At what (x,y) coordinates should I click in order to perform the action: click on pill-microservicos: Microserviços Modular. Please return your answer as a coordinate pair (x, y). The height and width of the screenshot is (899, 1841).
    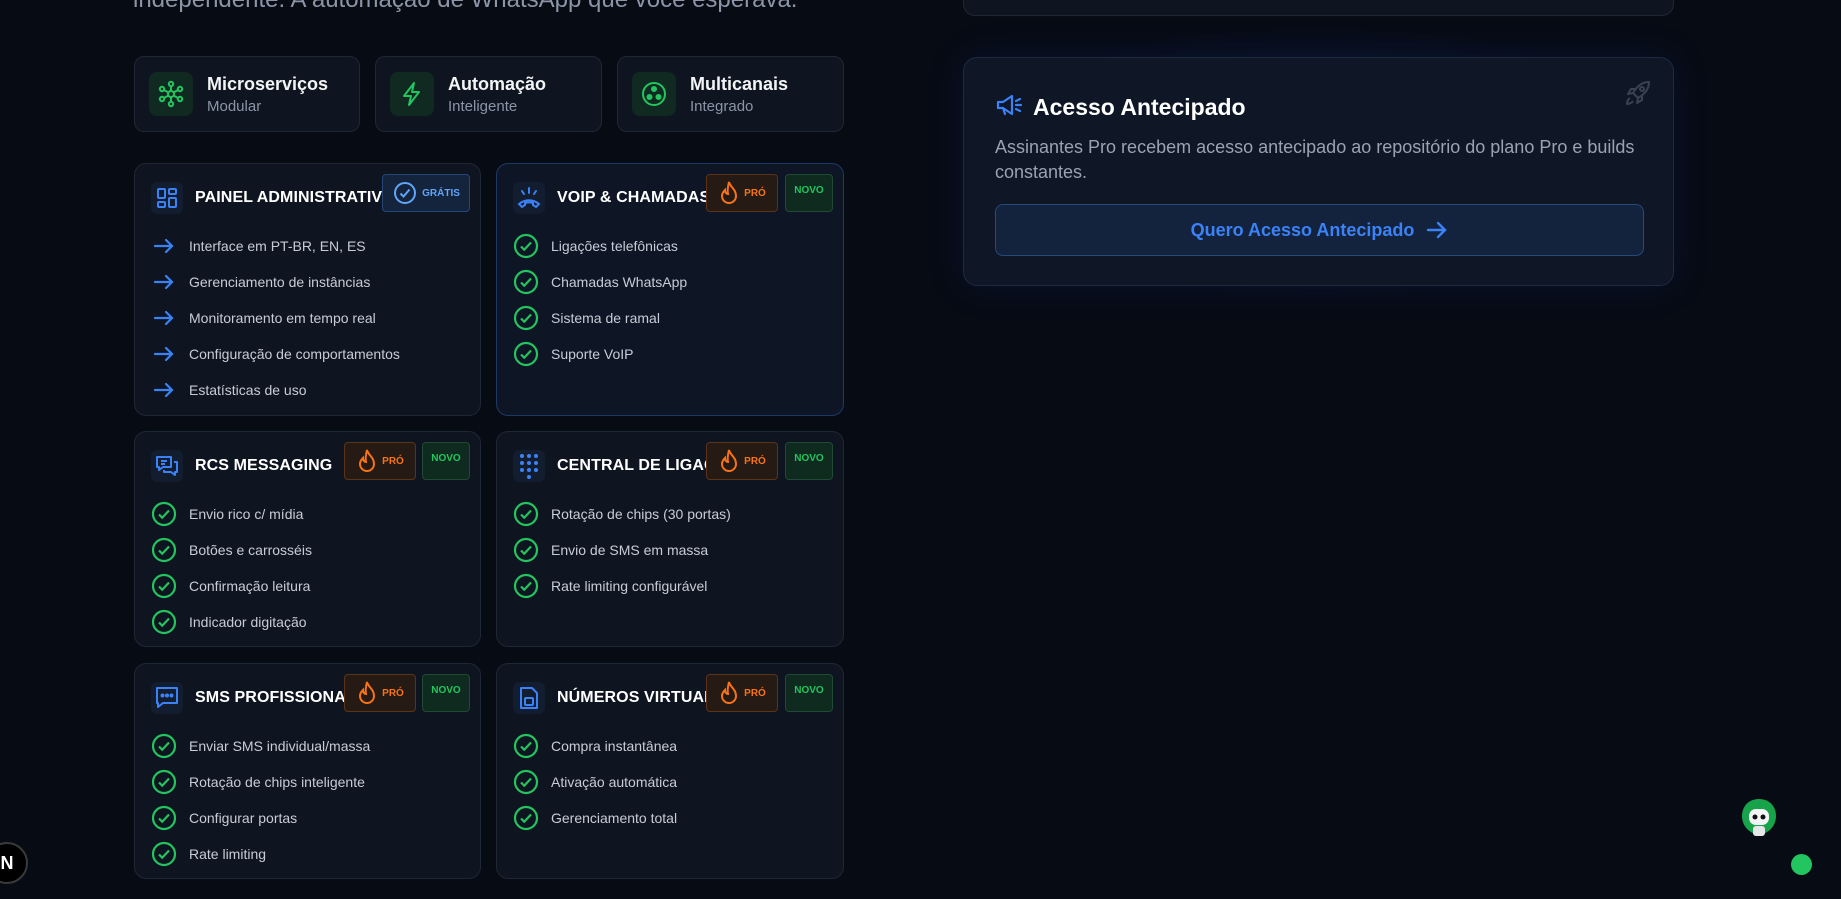
    Looking at the image, I should click on (247, 94).